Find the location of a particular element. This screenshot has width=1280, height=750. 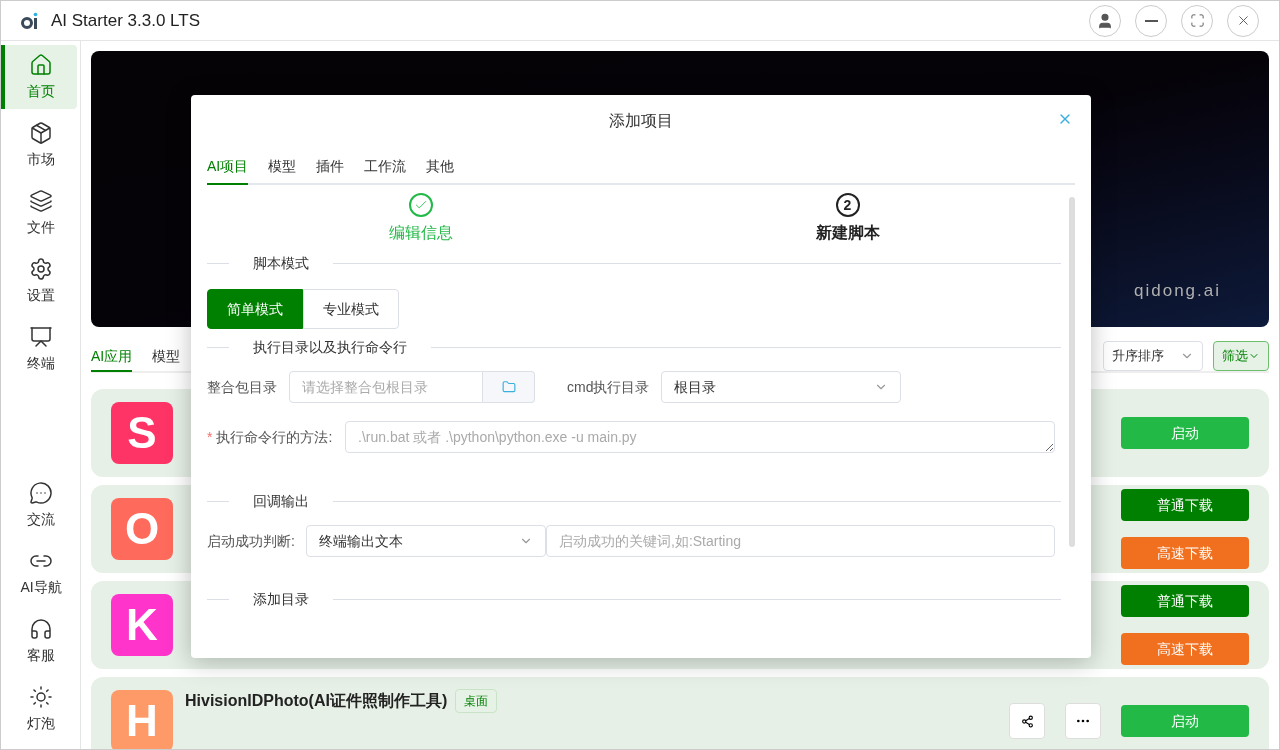

field-label: 整合包目录 is located at coordinates (242, 387).